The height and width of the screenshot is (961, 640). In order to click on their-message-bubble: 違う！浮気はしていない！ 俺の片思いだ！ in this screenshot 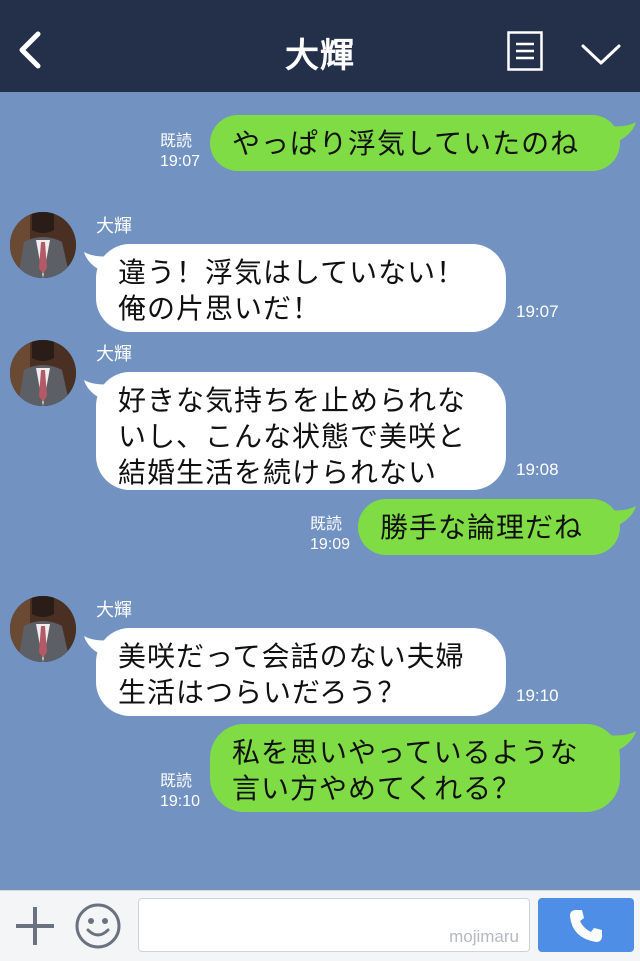, I will do `click(301, 288)`.